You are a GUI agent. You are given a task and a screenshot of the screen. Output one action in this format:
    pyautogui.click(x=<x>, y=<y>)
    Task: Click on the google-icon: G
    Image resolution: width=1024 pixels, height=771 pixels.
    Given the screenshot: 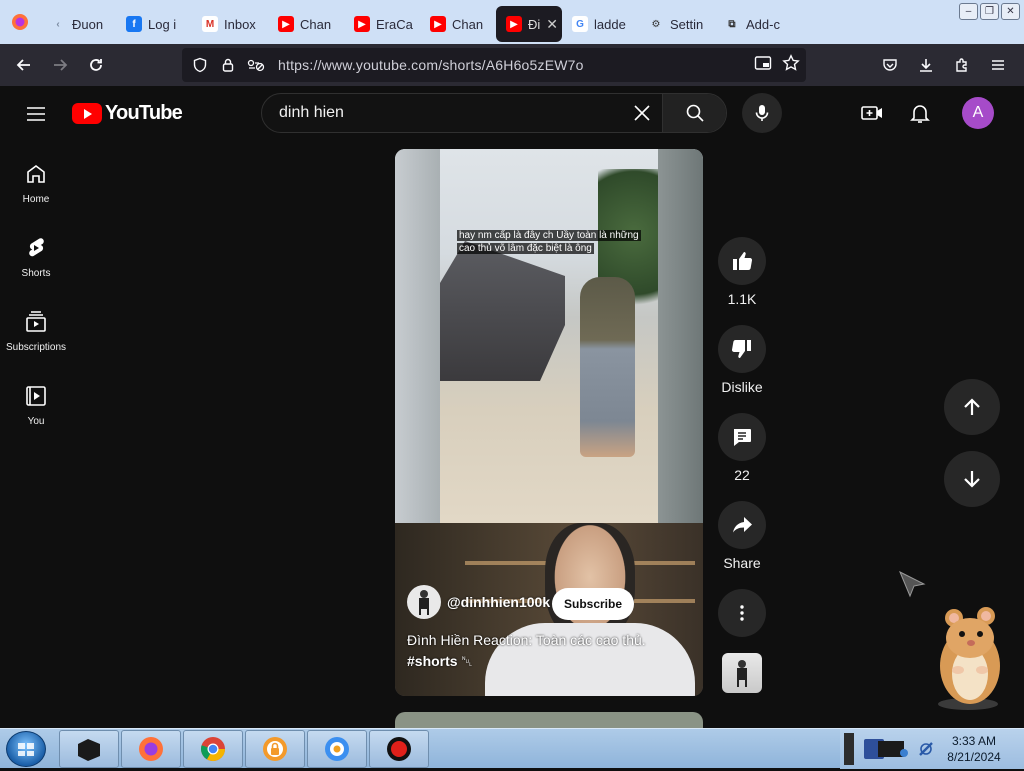 What is the action you would take?
    pyautogui.click(x=580, y=24)
    